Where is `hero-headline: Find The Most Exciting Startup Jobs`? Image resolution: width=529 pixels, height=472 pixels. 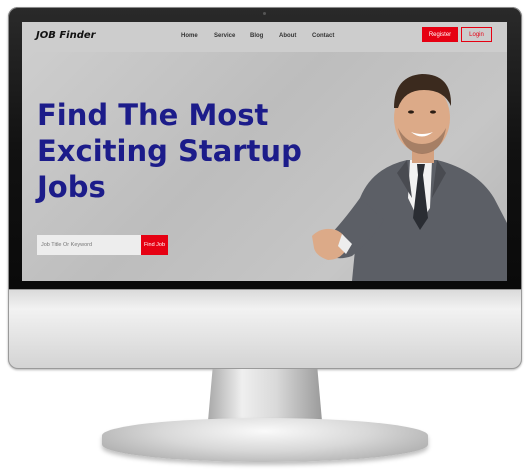
hero-headline: Find The Most Exciting Startup Jobs is located at coordinates (187, 151).